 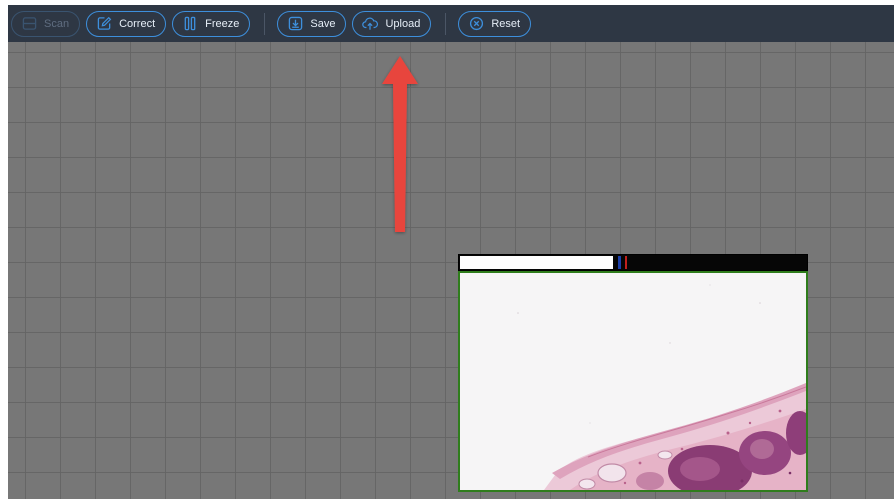 What do you see at coordinates (29, 24) in the screenshot?
I see `scan-icon` at bounding box center [29, 24].